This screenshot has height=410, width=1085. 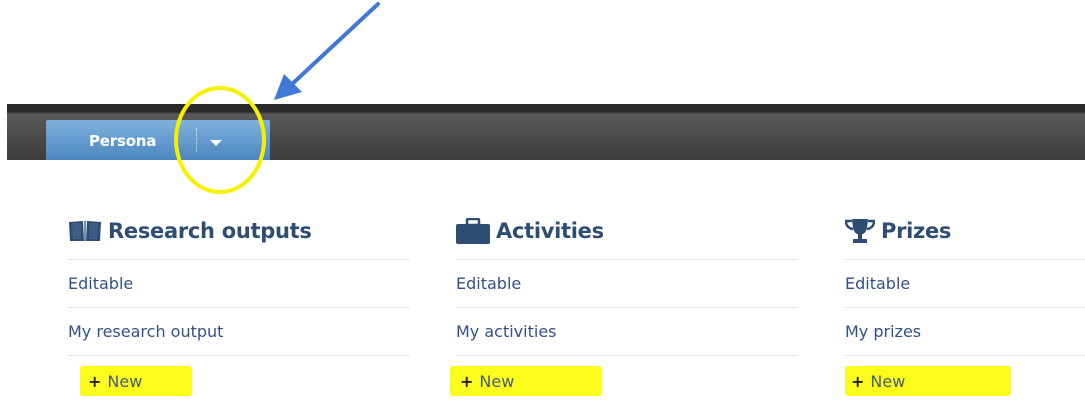 What do you see at coordinates (965, 331) in the screenshot?
I see `link-my-prizes: My prizes` at bounding box center [965, 331].